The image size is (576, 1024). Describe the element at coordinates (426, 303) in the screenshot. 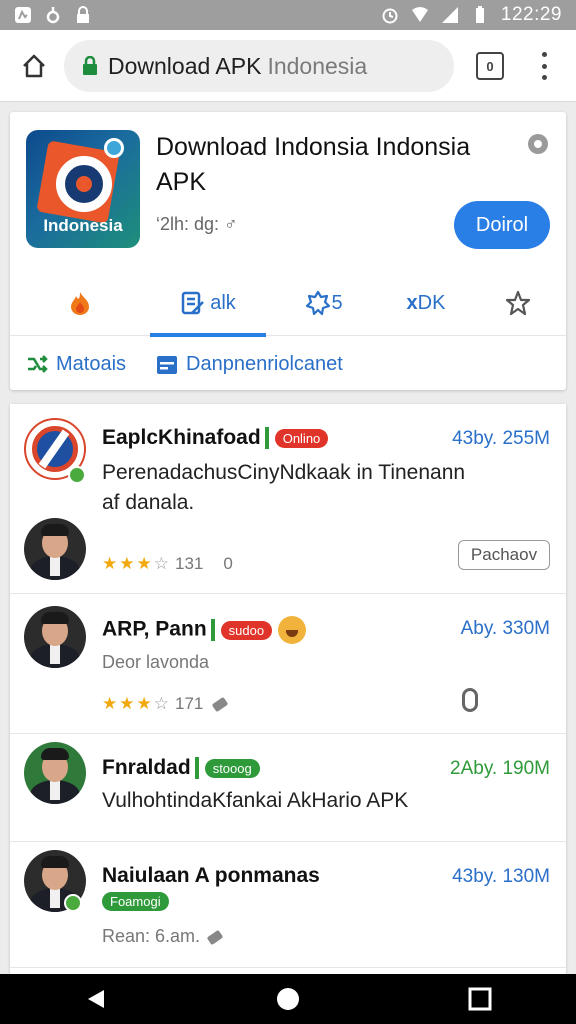

I see `tab-dk: x DK` at that location.